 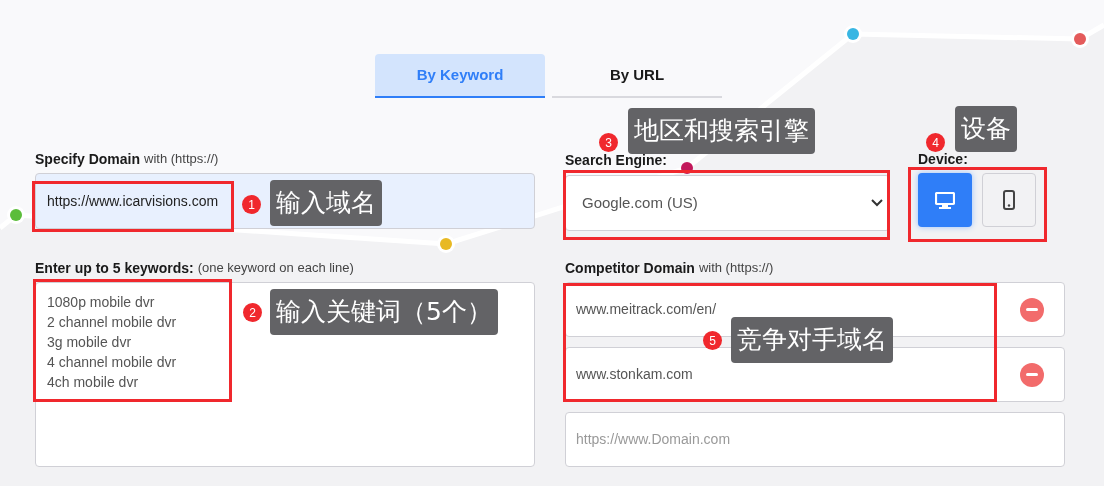 What do you see at coordinates (653, 439) in the screenshot?
I see `field-placeholder: https://www.Domain.com` at bounding box center [653, 439].